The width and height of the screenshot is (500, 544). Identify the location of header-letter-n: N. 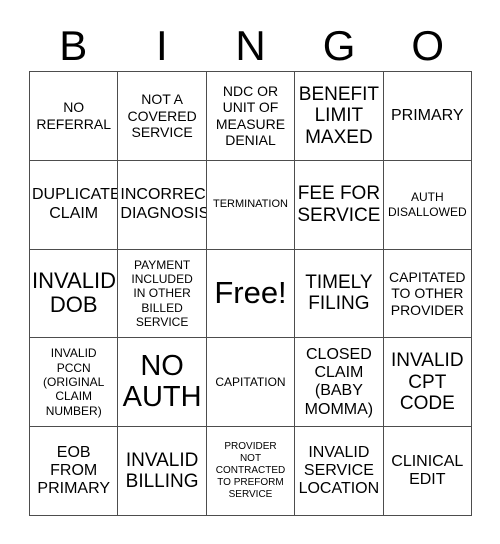
(250, 45).